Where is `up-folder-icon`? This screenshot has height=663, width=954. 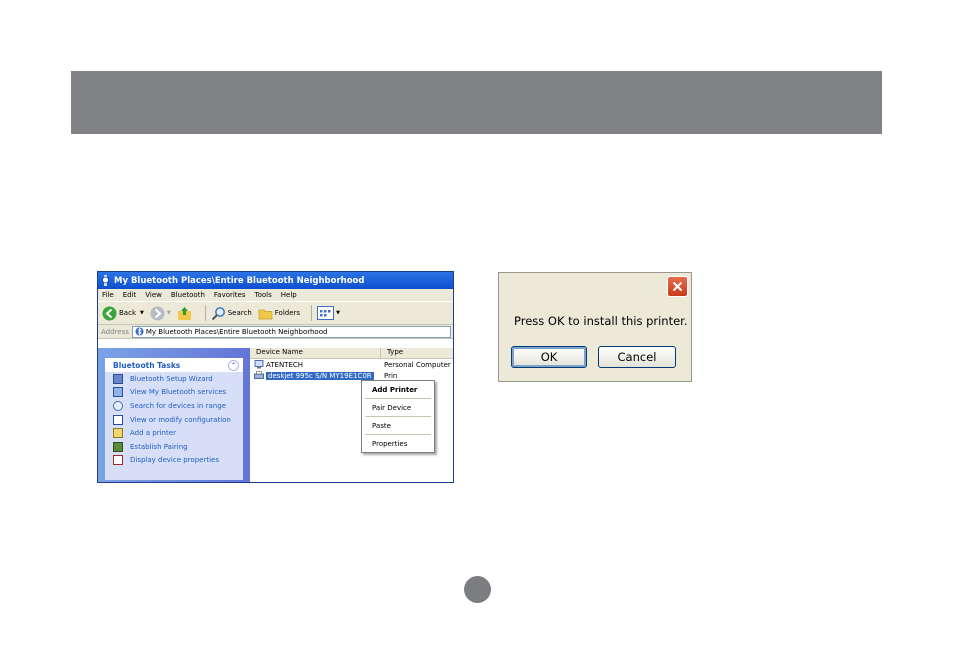
up-folder-icon is located at coordinates (184, 313).